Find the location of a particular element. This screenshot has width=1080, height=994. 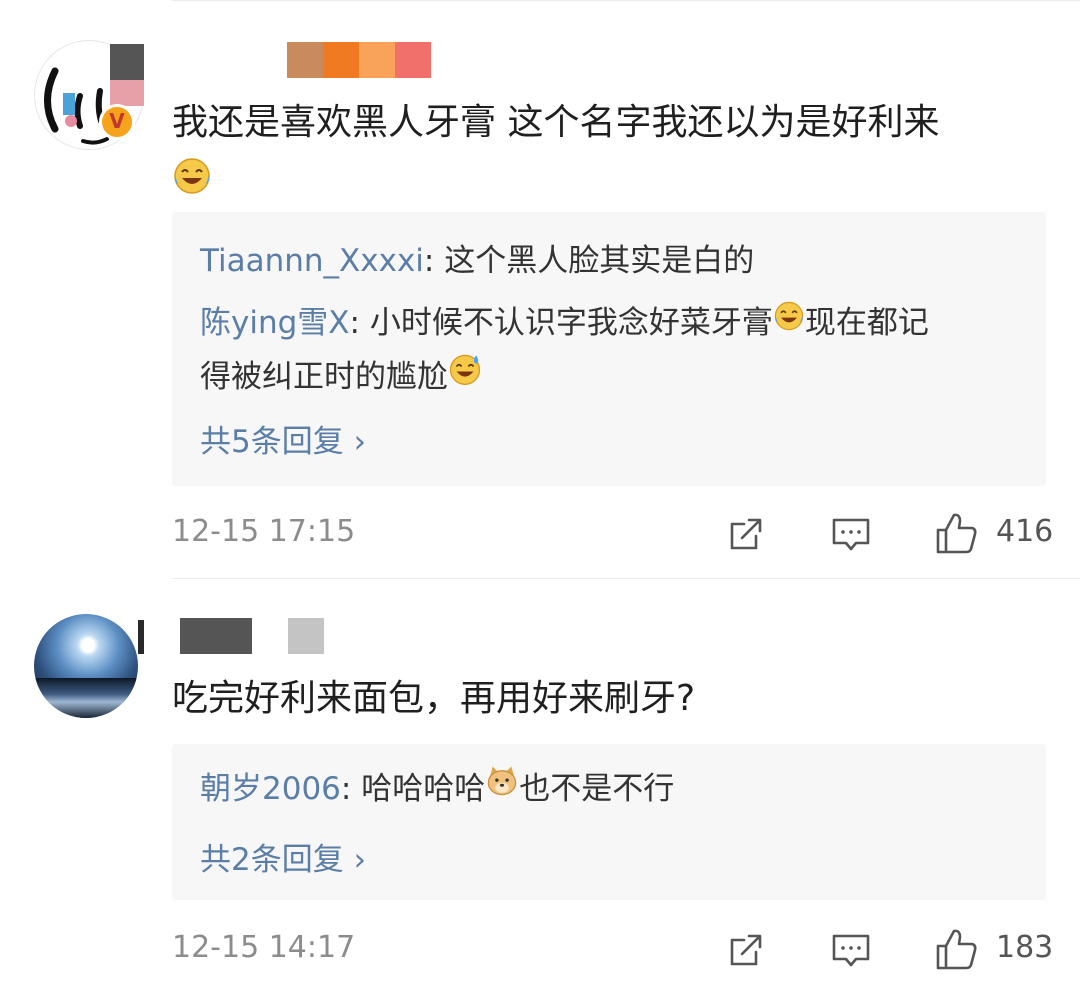

reply-username: Tiaannn_Xxxxi is located at coordinates (312, 261).